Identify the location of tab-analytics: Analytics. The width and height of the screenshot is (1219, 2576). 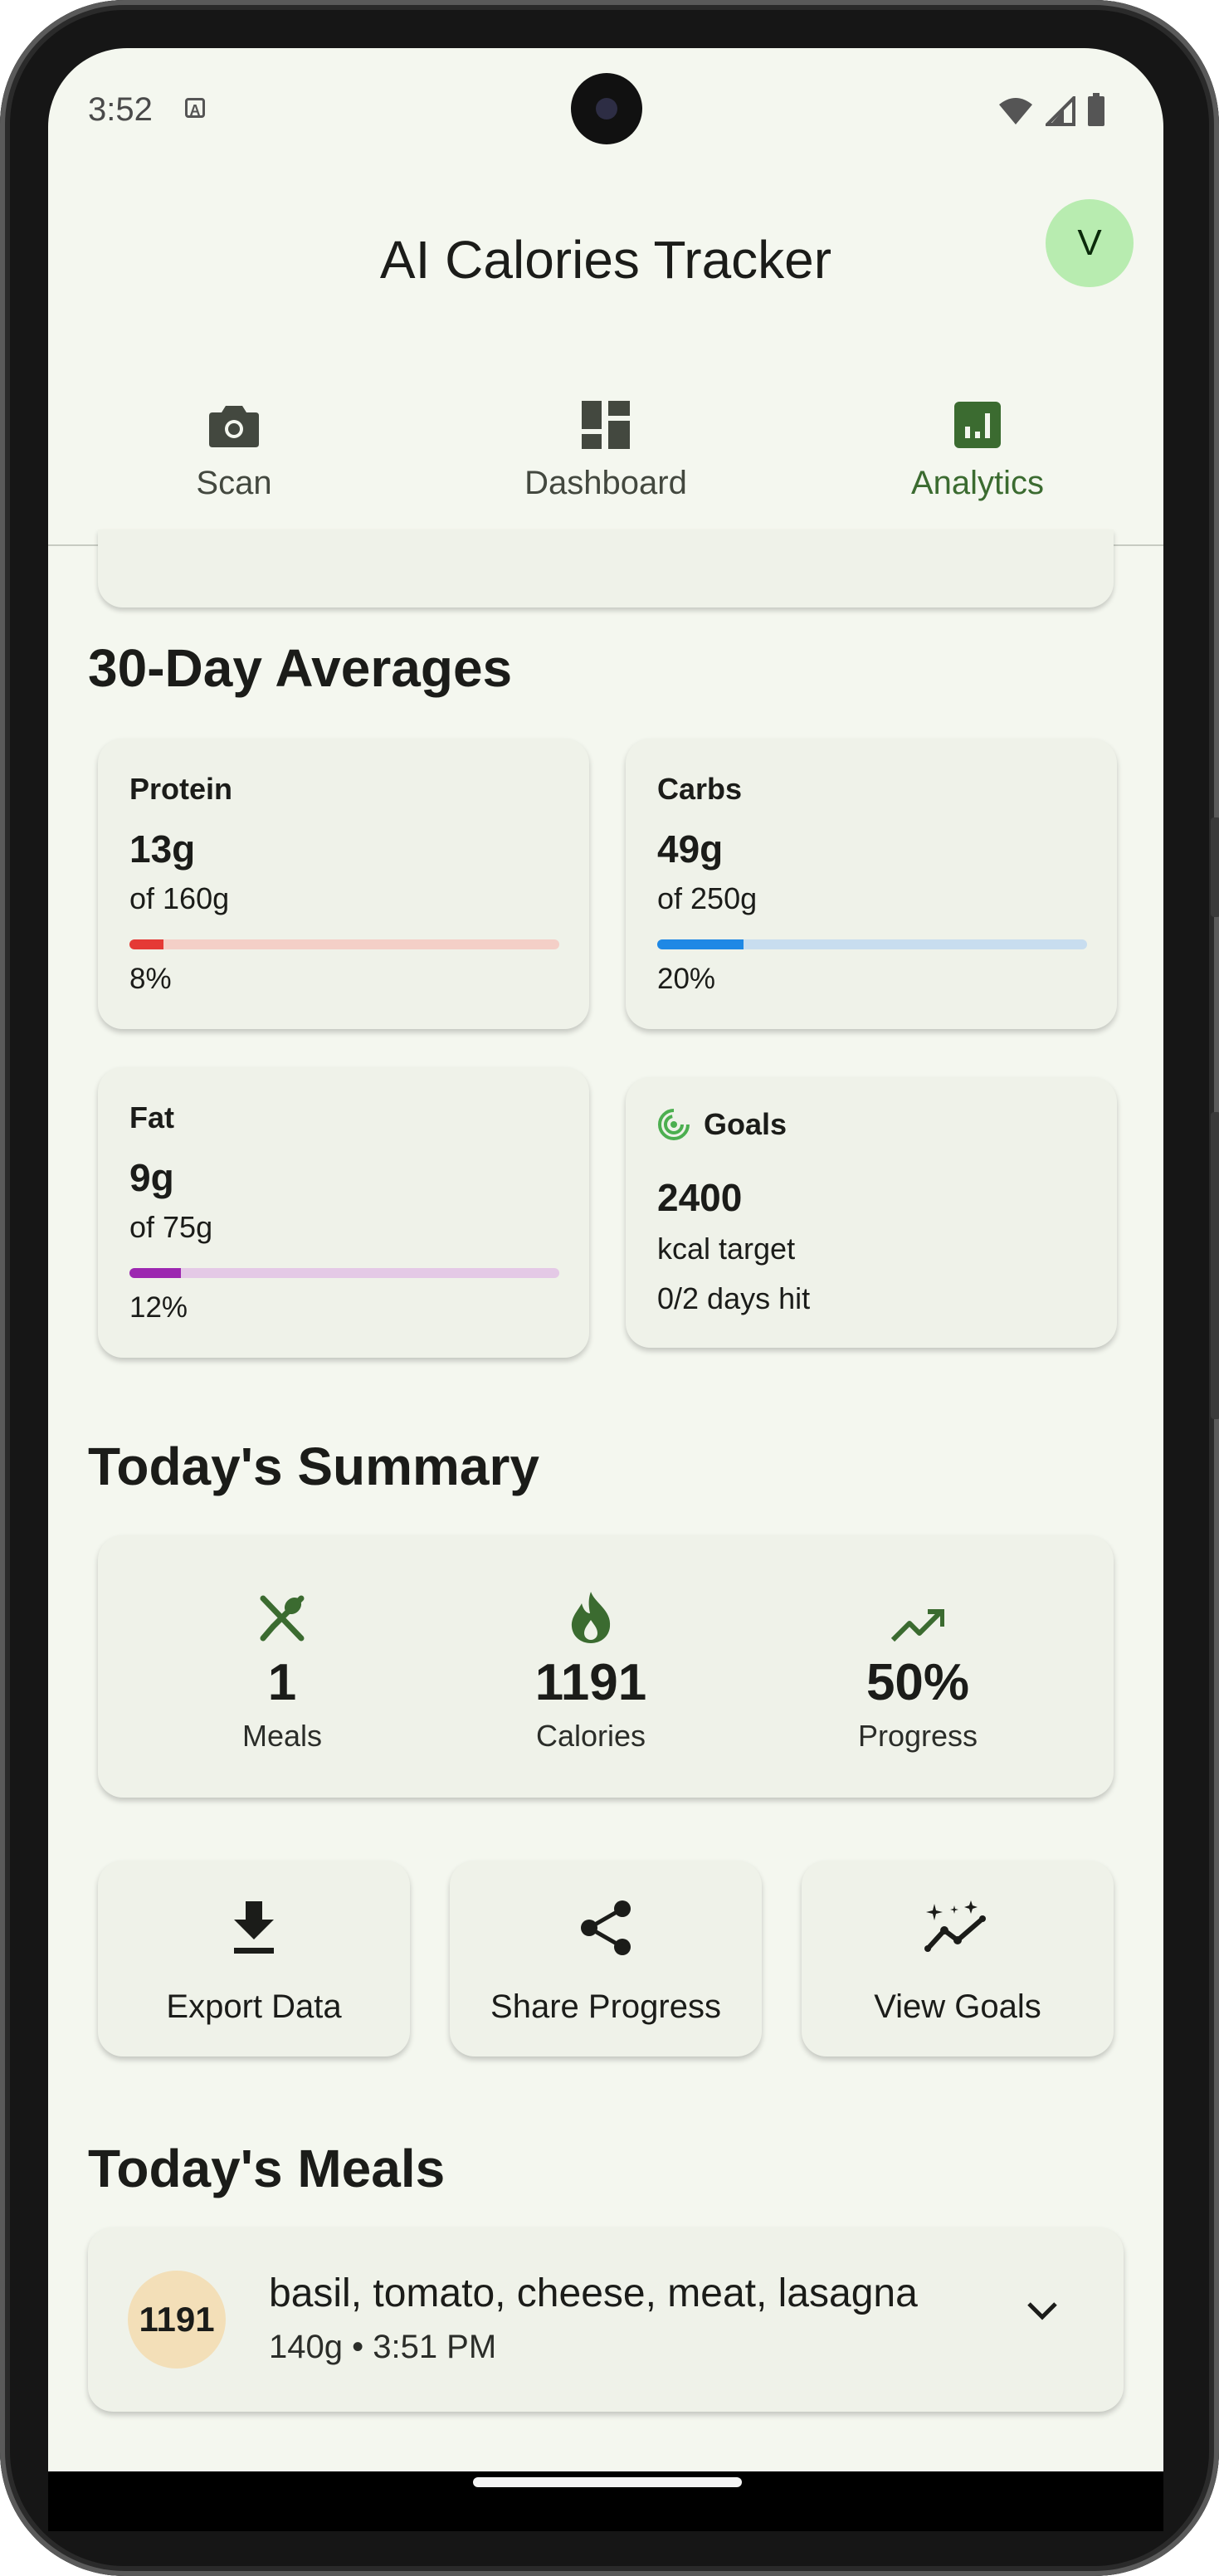
(978, 449).